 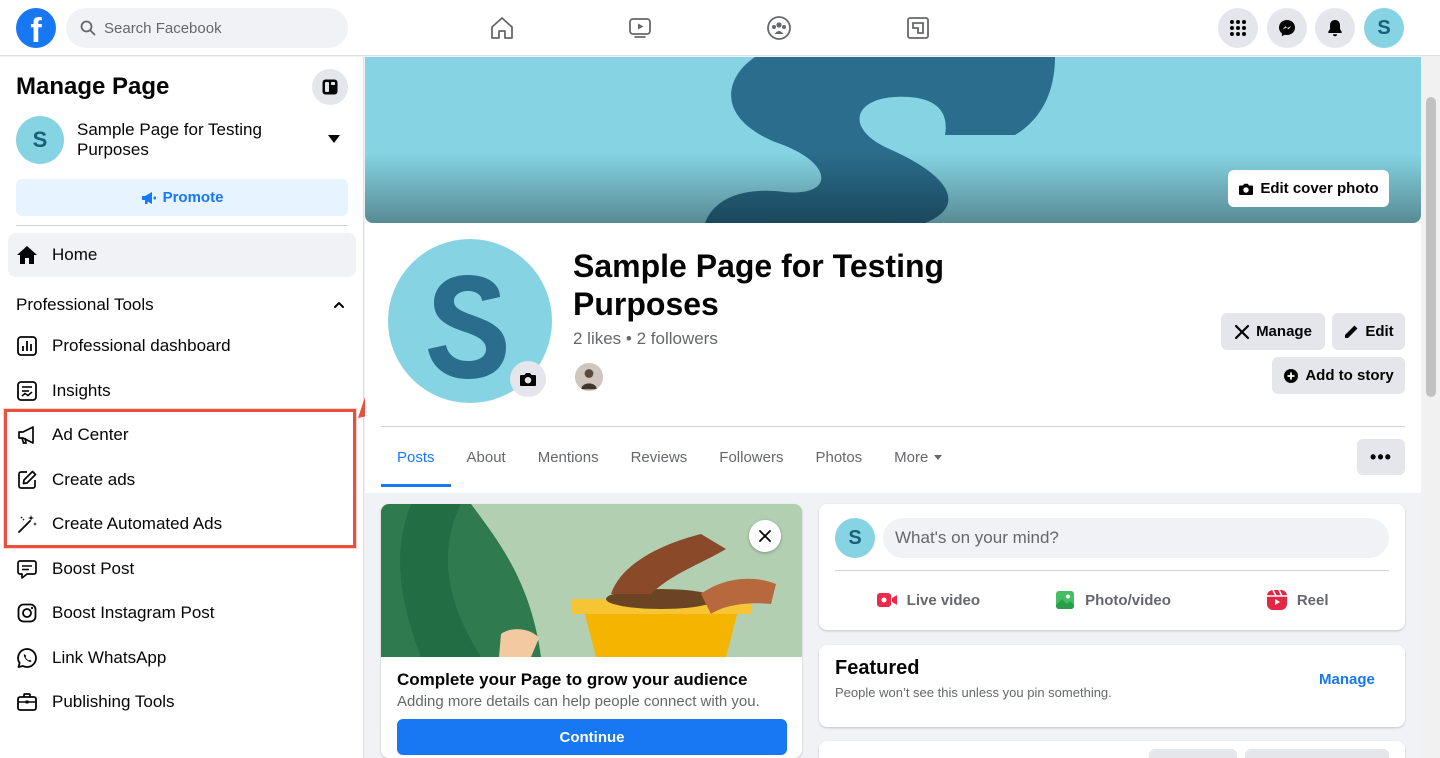 I want to click on account-avatar: S, so click(x=1384, y=28).